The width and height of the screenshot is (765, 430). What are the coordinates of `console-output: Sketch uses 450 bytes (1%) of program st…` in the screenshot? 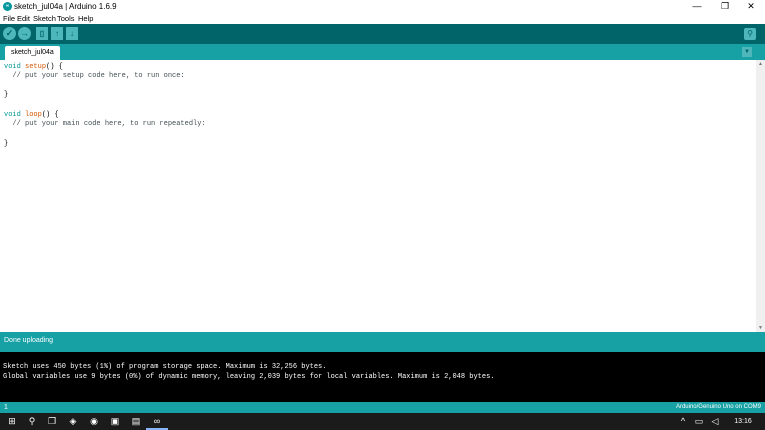 It's located at (382, 377).